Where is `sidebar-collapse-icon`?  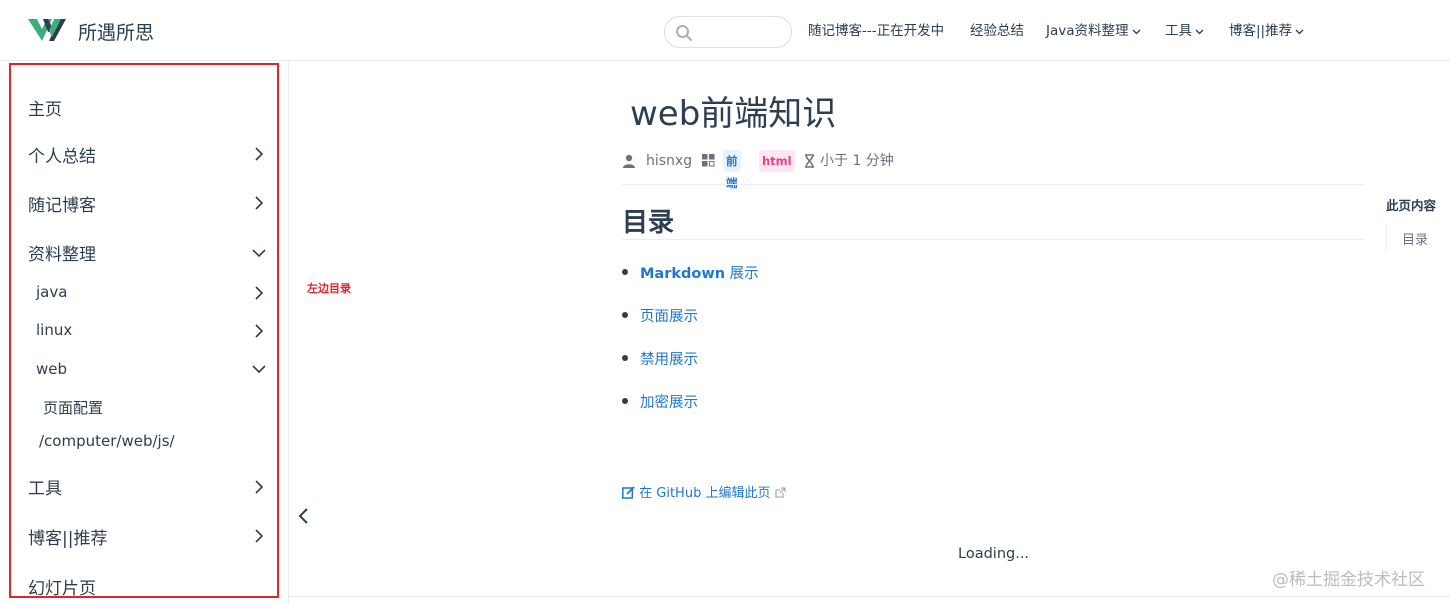
sidebar-collapse-icon is located at coordinates (304, 516).